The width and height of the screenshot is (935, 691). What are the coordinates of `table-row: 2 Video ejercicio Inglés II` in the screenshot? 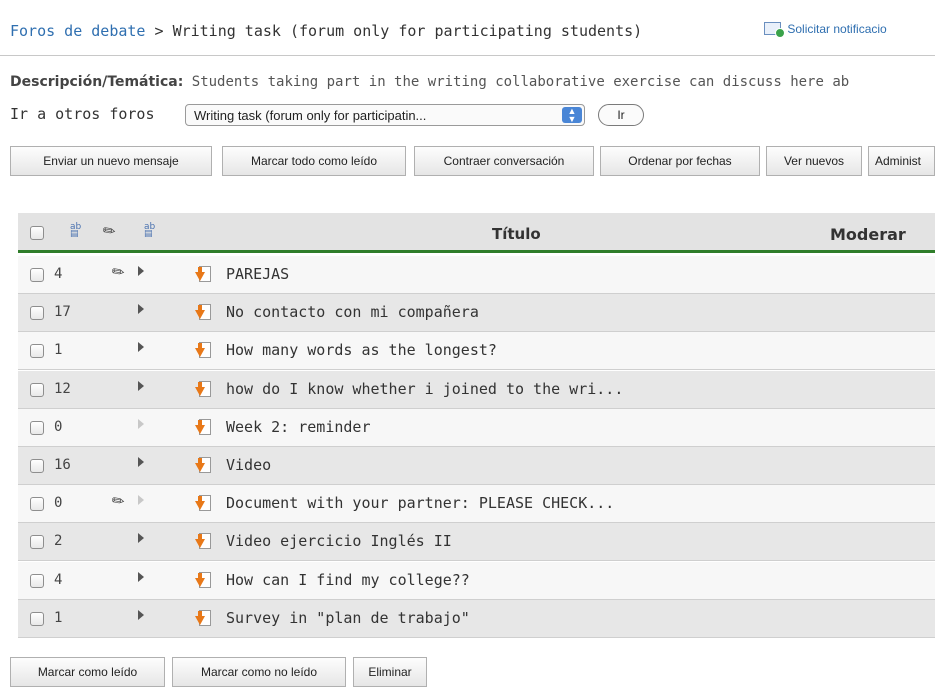 It's located at (476, 542).